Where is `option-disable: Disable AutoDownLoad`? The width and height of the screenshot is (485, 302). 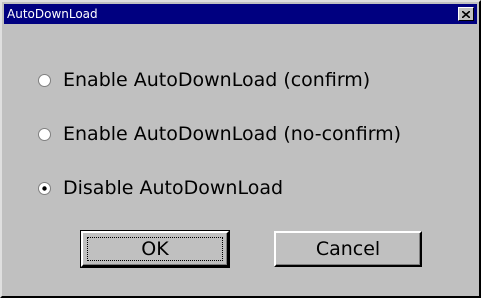
option-disable: Disable AutoDownLoad is located at coordinates (160, 188).